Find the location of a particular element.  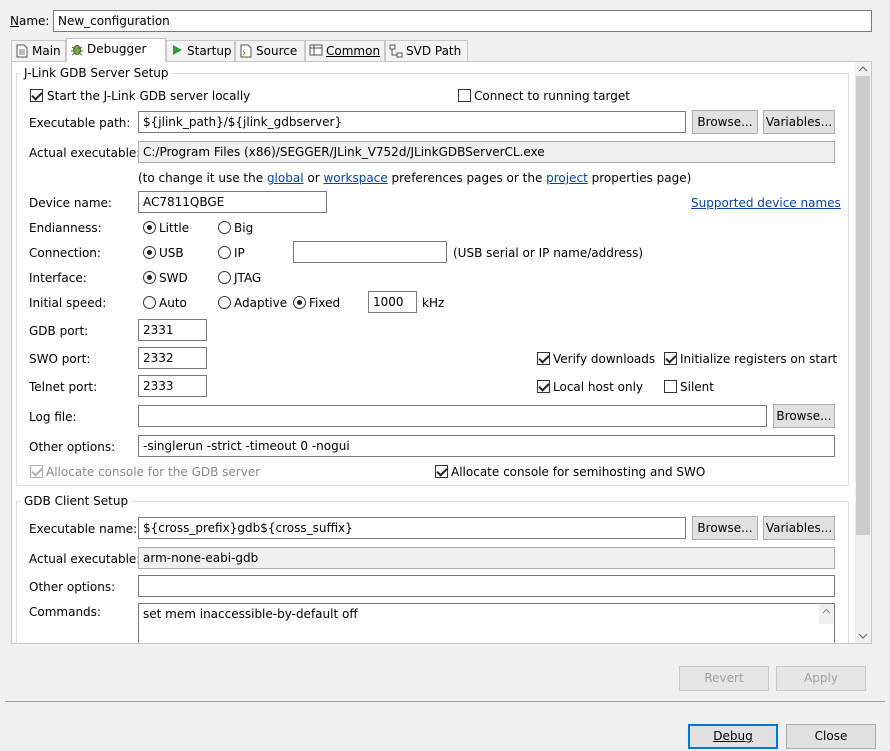

log-file-label: Log file: is located at coordinates (53, 417).